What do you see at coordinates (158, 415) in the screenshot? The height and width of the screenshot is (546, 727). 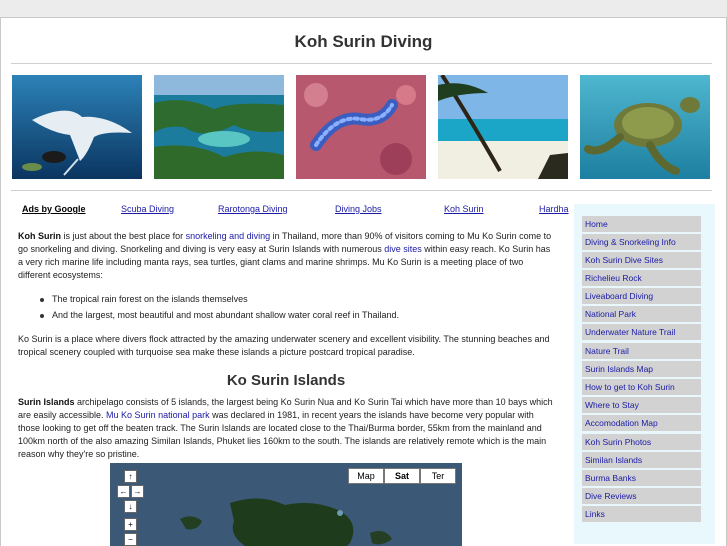 I see `national-park-link: Mu Ko Surin national park` at bounding box center [158, 415].